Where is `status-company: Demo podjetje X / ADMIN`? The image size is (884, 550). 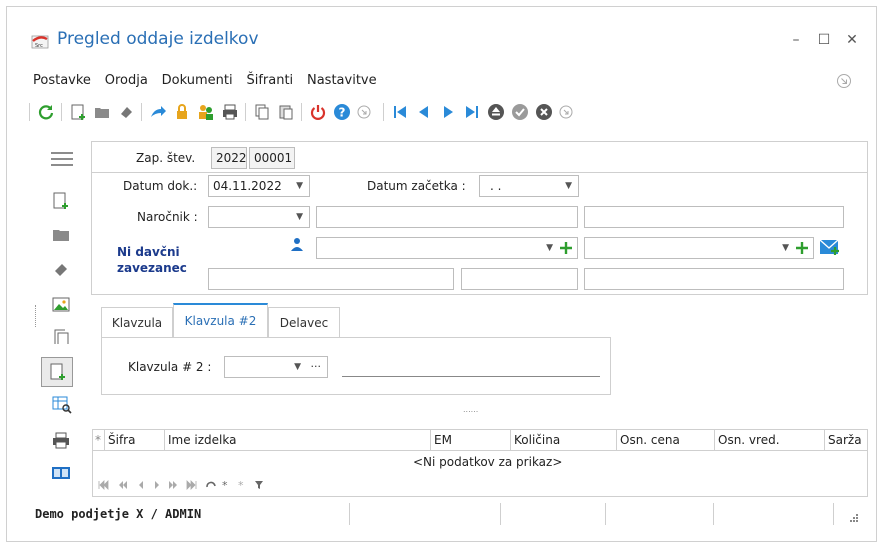
status-company: Demo podjetje X / ADMIN is located at coordinates (118, 514).